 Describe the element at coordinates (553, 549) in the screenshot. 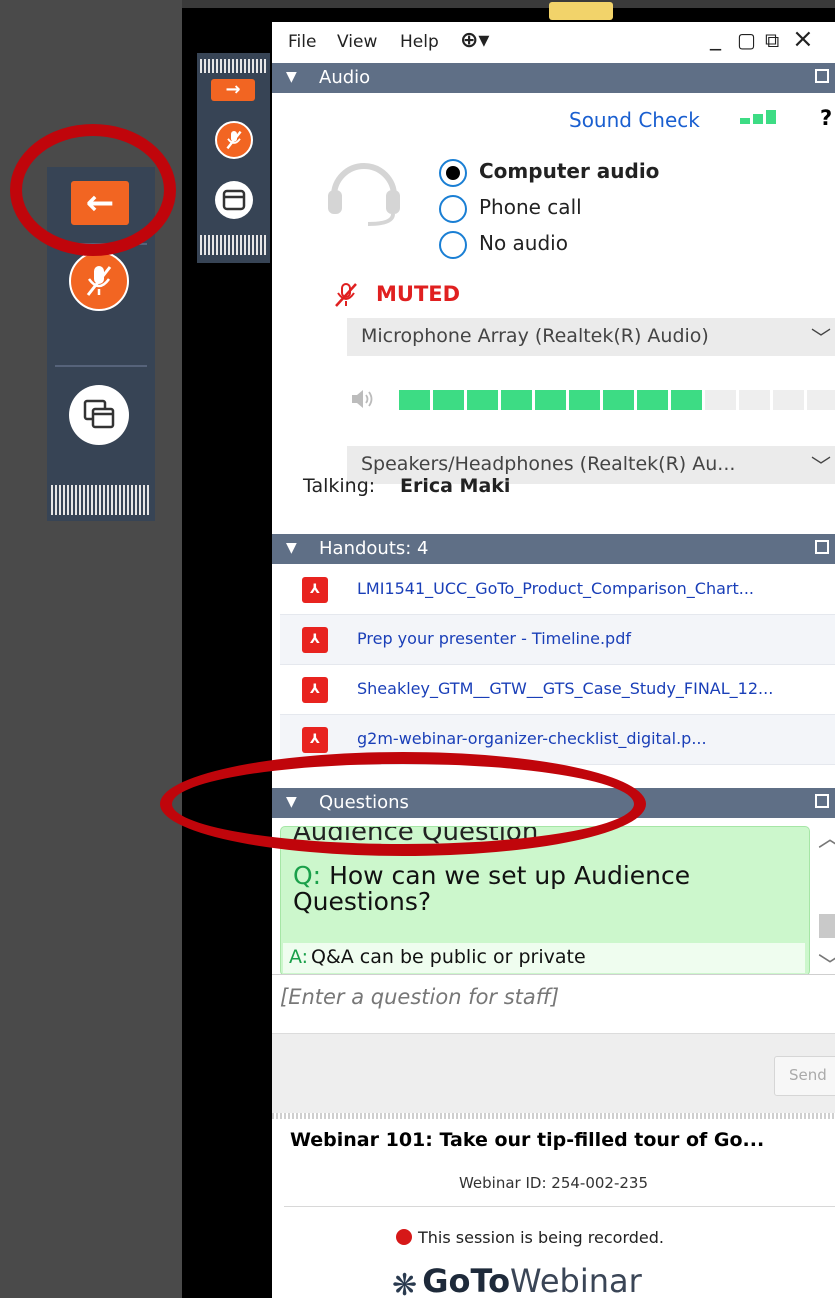

I see `handouts-panel-header: ▼ Handouts: 4` at that location.